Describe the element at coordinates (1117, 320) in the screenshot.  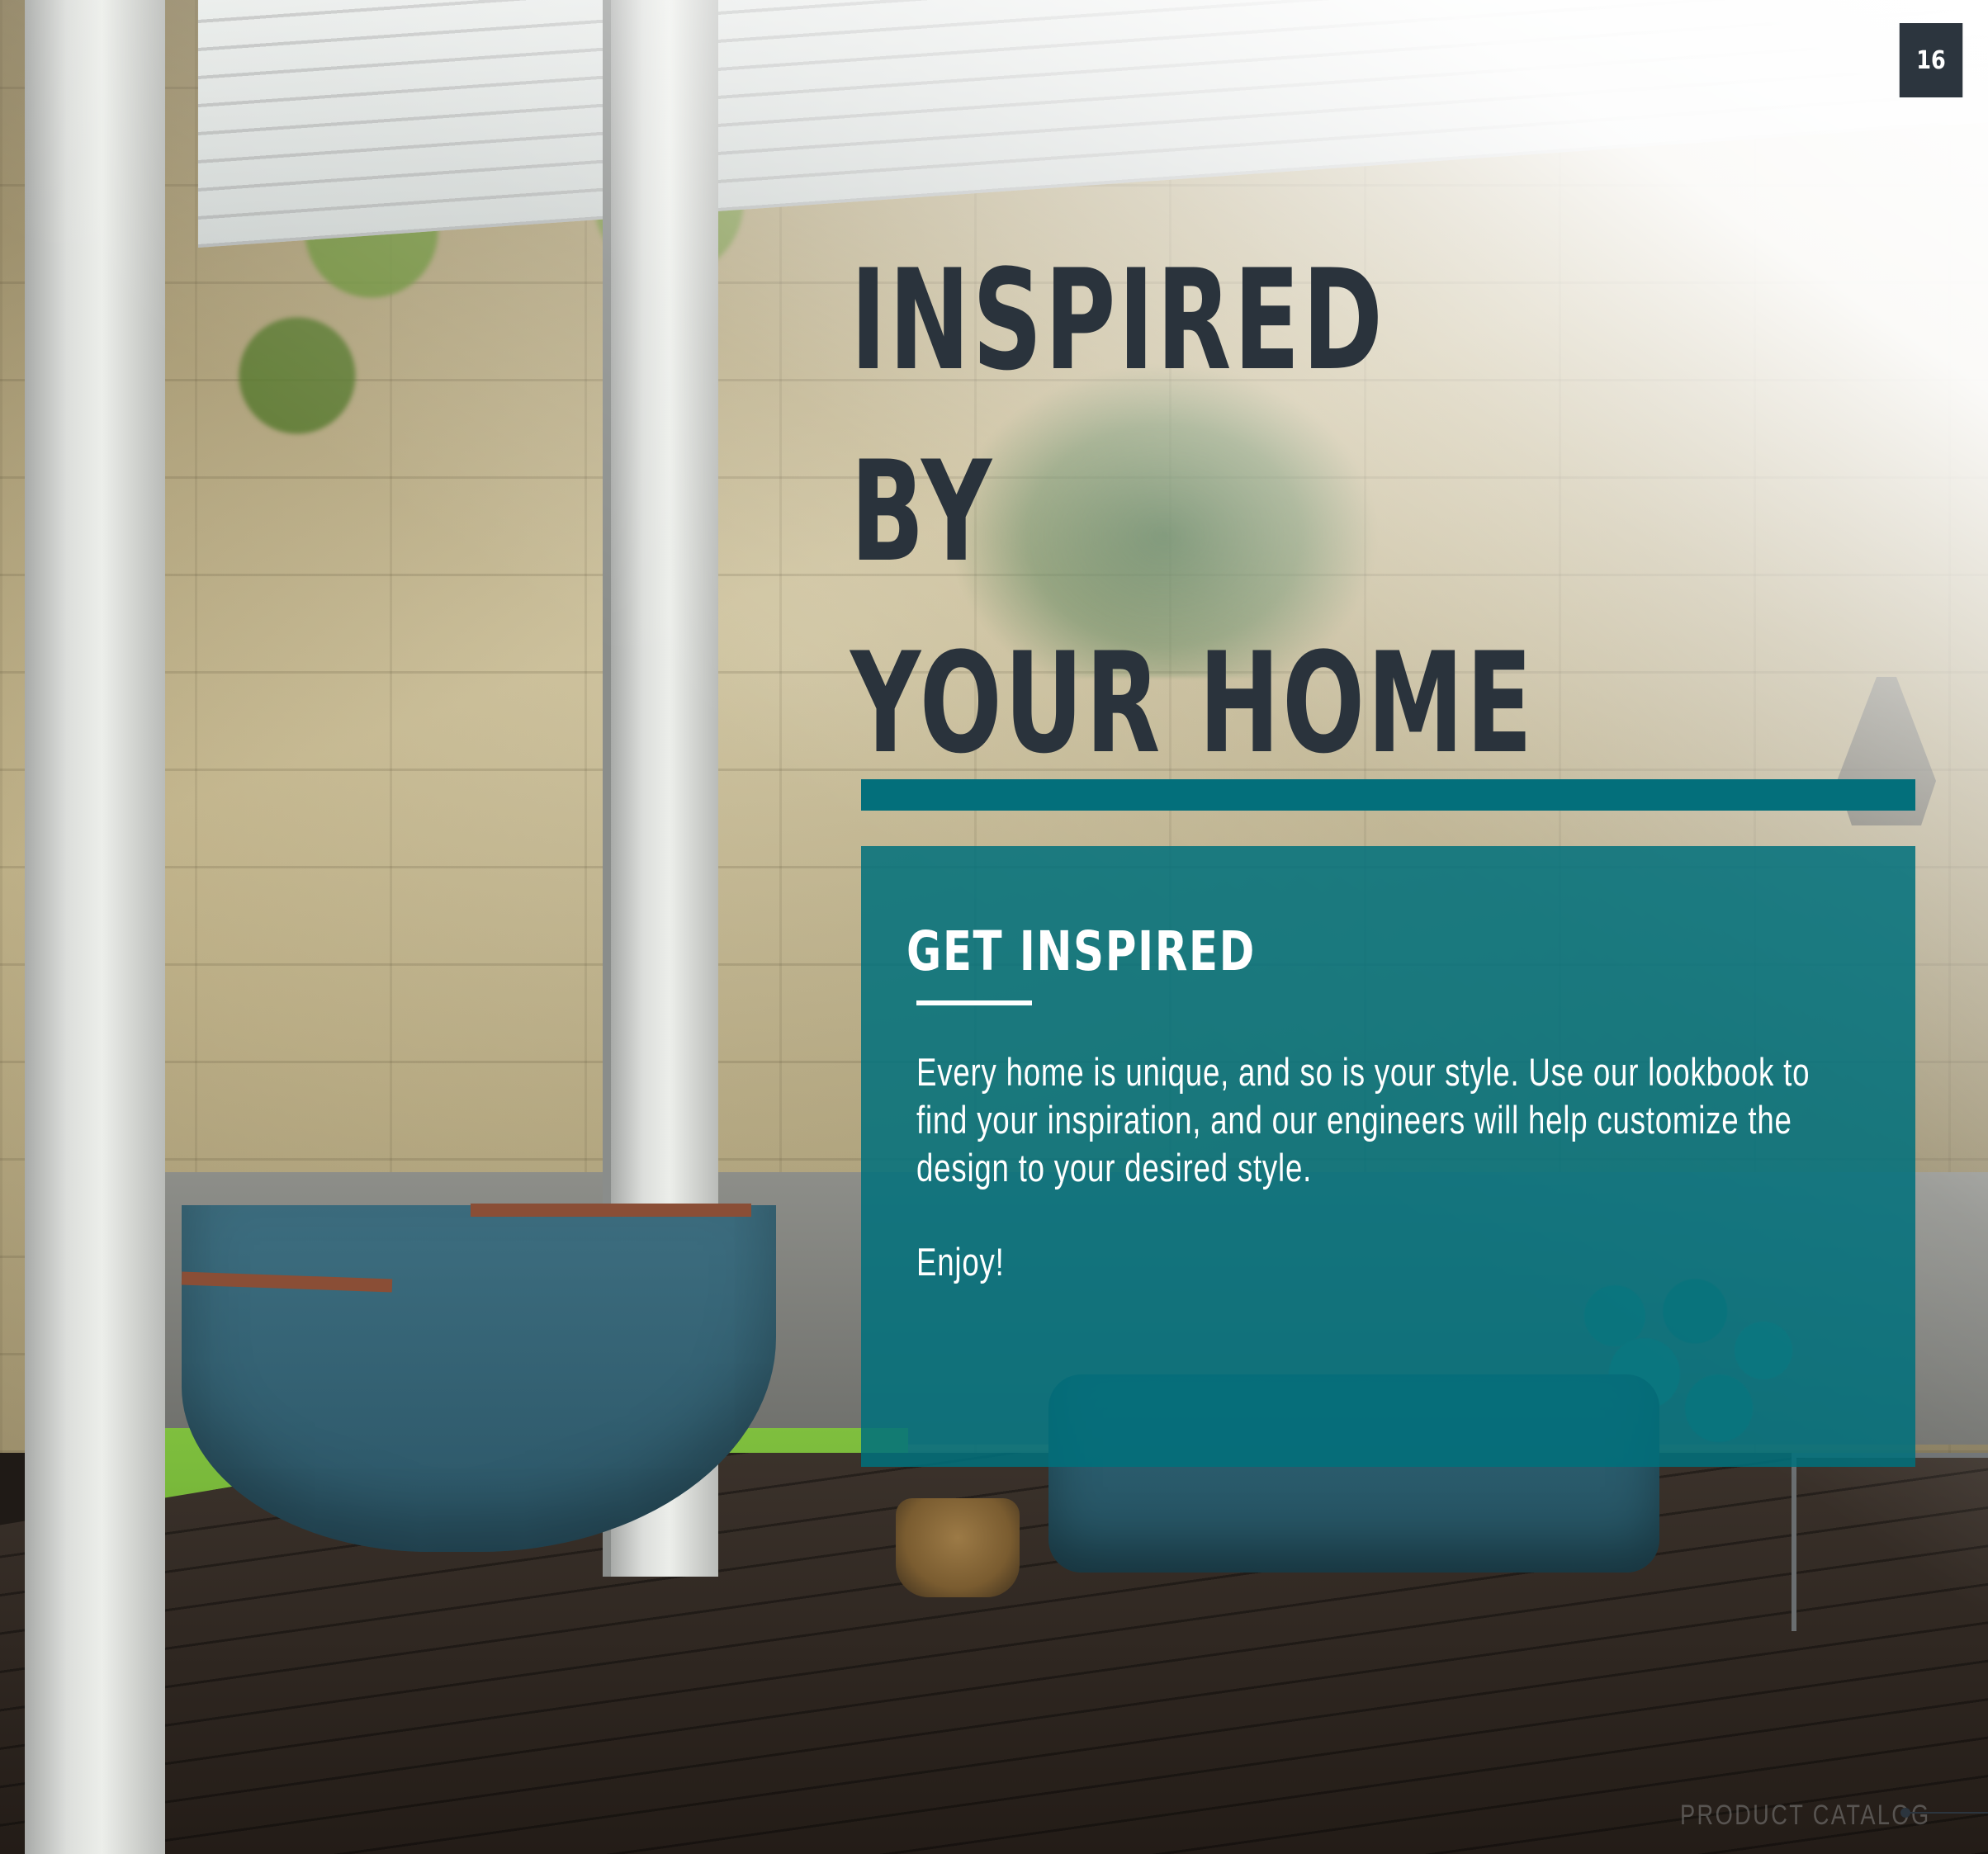
I see `headline-line-1: INSPIRED` at that location.